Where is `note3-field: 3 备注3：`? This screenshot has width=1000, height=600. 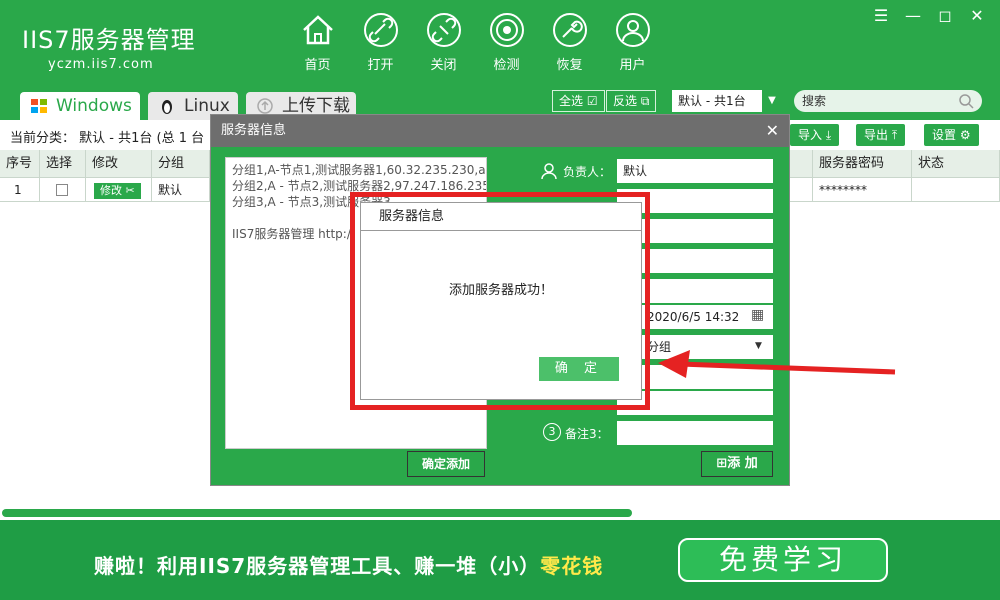 note3-field: 3 备注3： is located at coordinates (655, 433).